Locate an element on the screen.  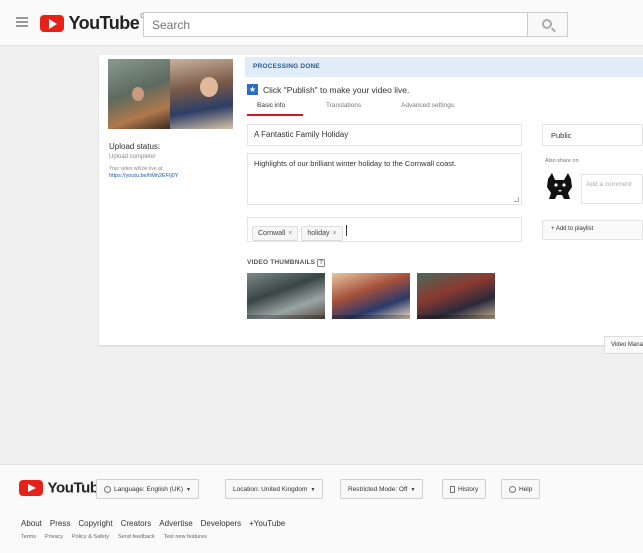
tag-chip: holiday × is located at coordinates (322, 233).